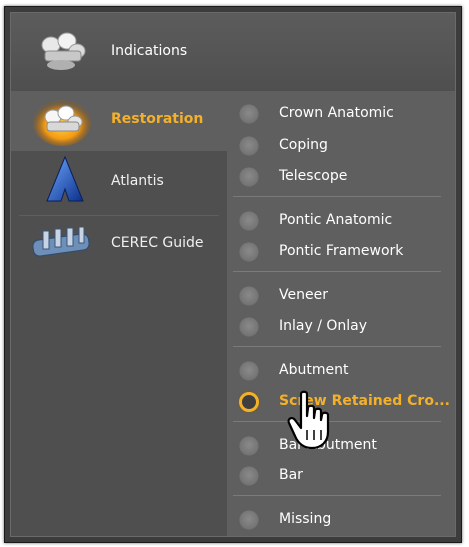 Image resolution: width=469 pixels, height=547 pixels. I want to click on option-missing: Missing, so click(341, 520).